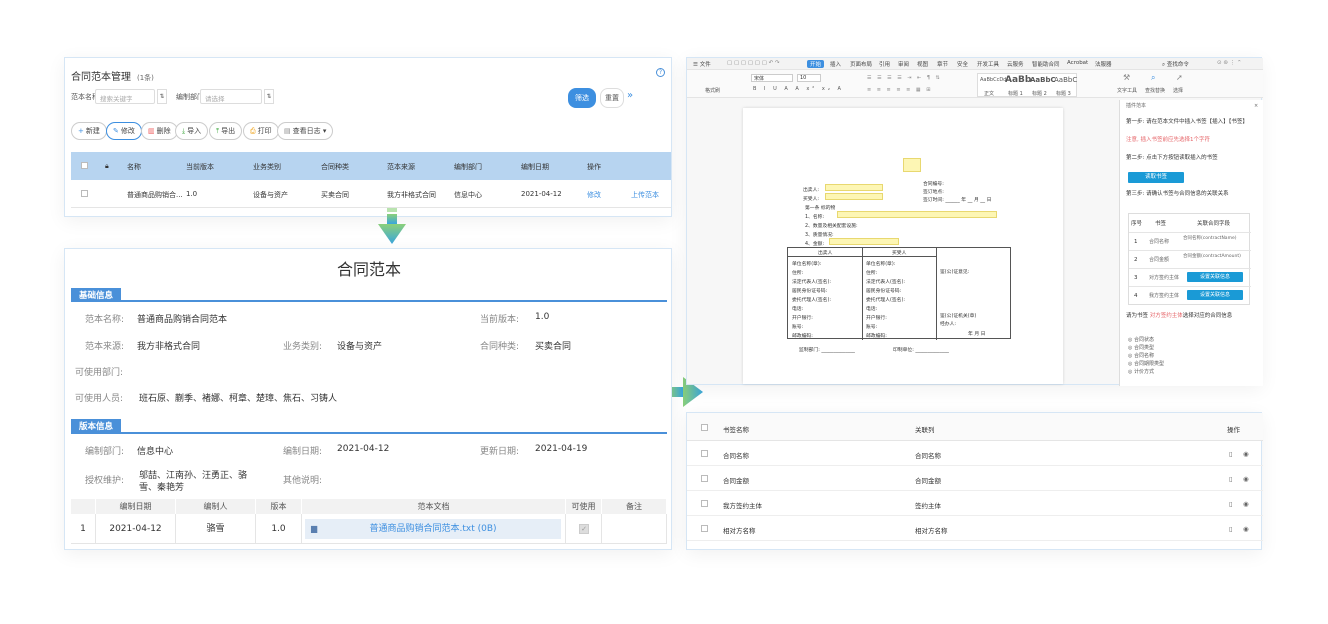 The height and width of the screenshot is (624, 1328). What do you see at coordinates (1141, 340) in the screenshot?
I see `option-radio: ◎ 合同状态` at bounding box center [1141, 340].